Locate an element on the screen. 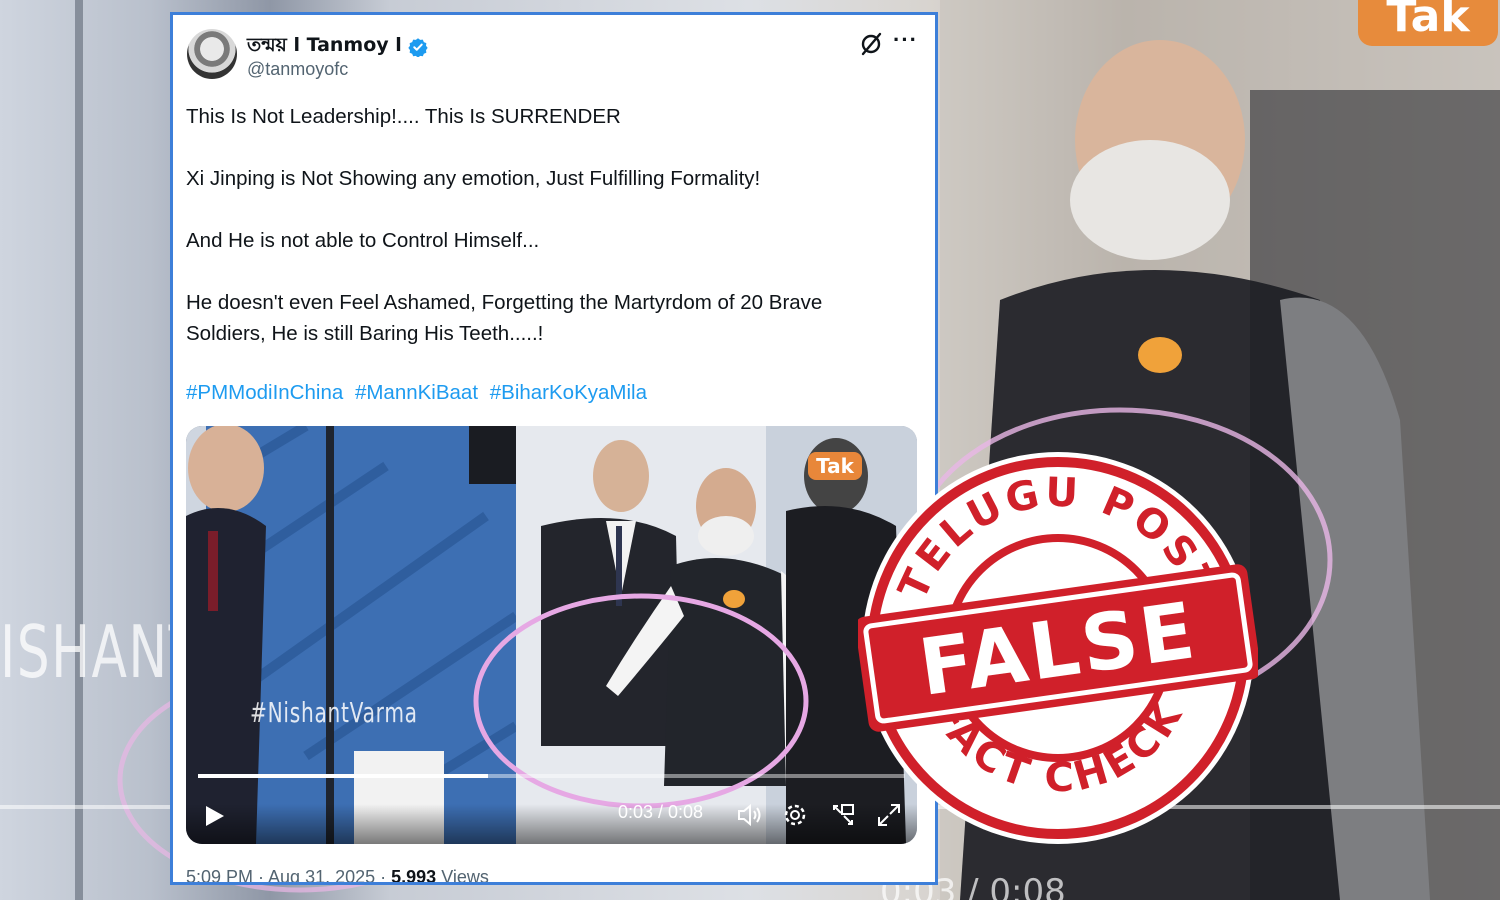  views-count: 5,993 is located at coordinates (414, 876).